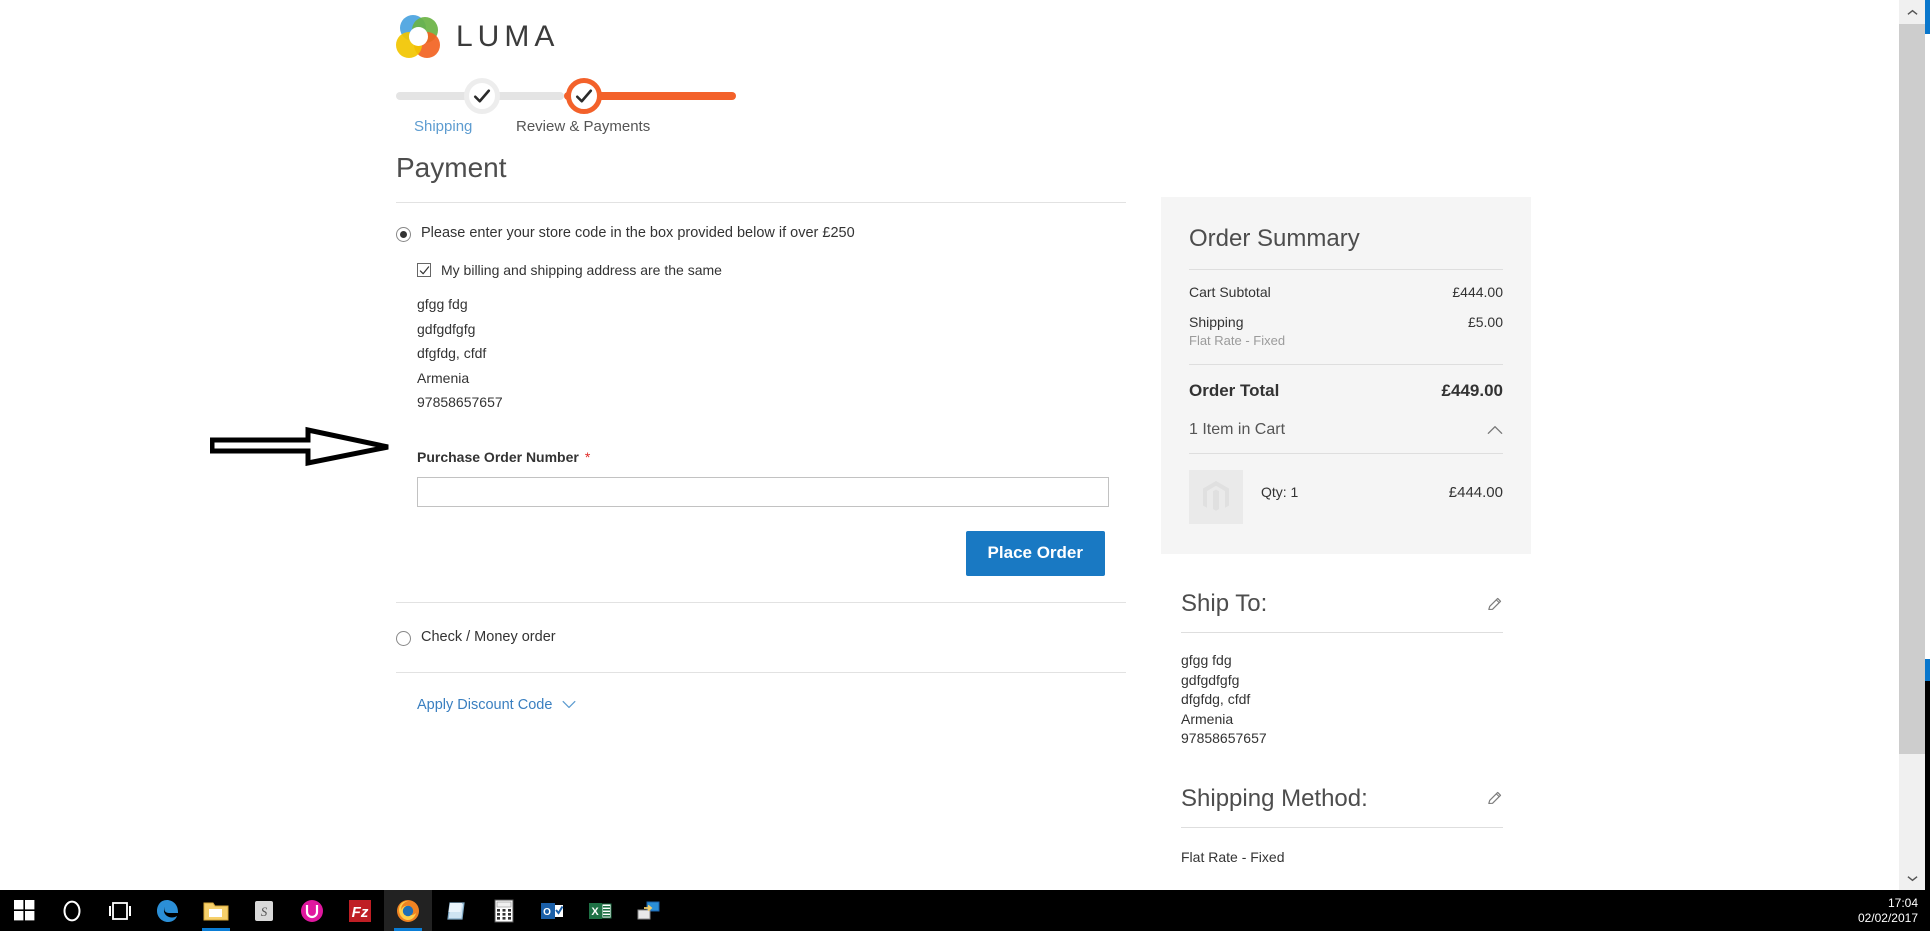 Image resolution: width=1930 pixels, height=931 pixels. I want to click on order-total-label: Order Total, so click(1234, 390).